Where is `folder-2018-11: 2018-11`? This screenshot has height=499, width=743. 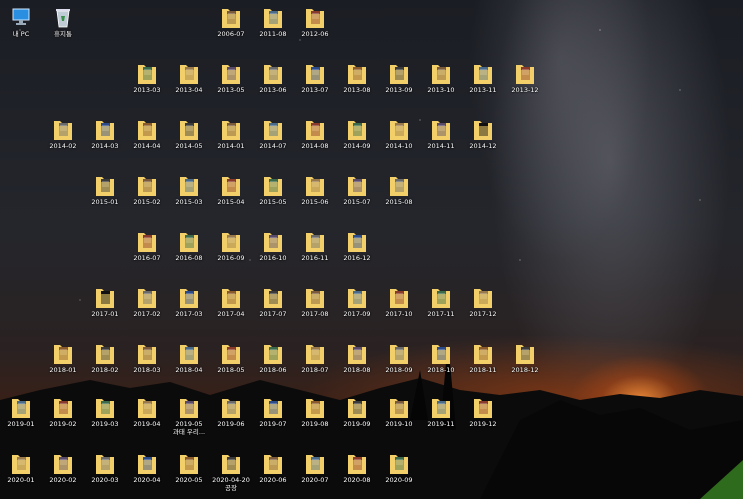
folder-2018-11: 2018-11 is located at coordinates (483, 364).